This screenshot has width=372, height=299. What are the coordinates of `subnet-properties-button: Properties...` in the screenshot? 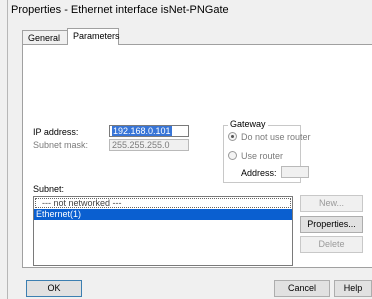 It's located at (331, 224).